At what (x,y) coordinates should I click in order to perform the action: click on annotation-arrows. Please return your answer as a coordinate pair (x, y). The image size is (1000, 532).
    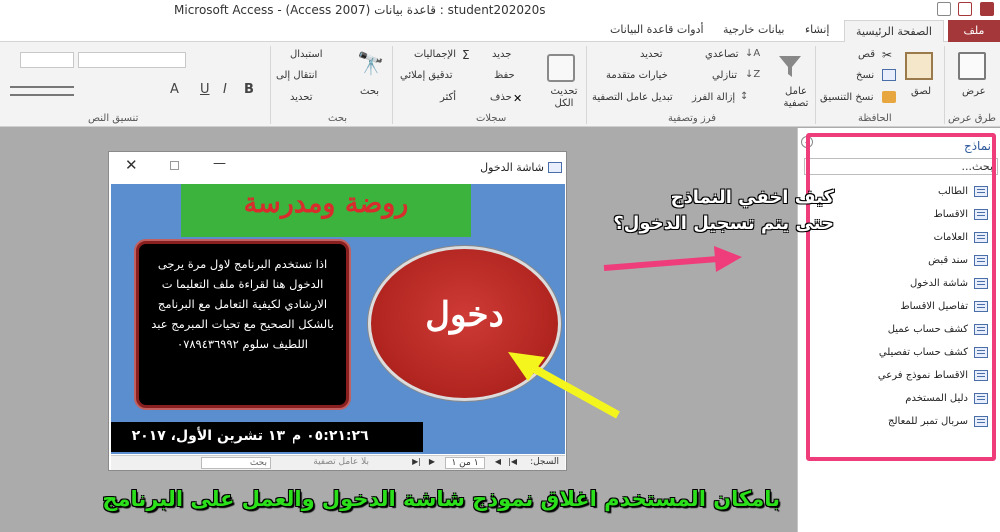
    Looking at the image, I should click on (625, 332).